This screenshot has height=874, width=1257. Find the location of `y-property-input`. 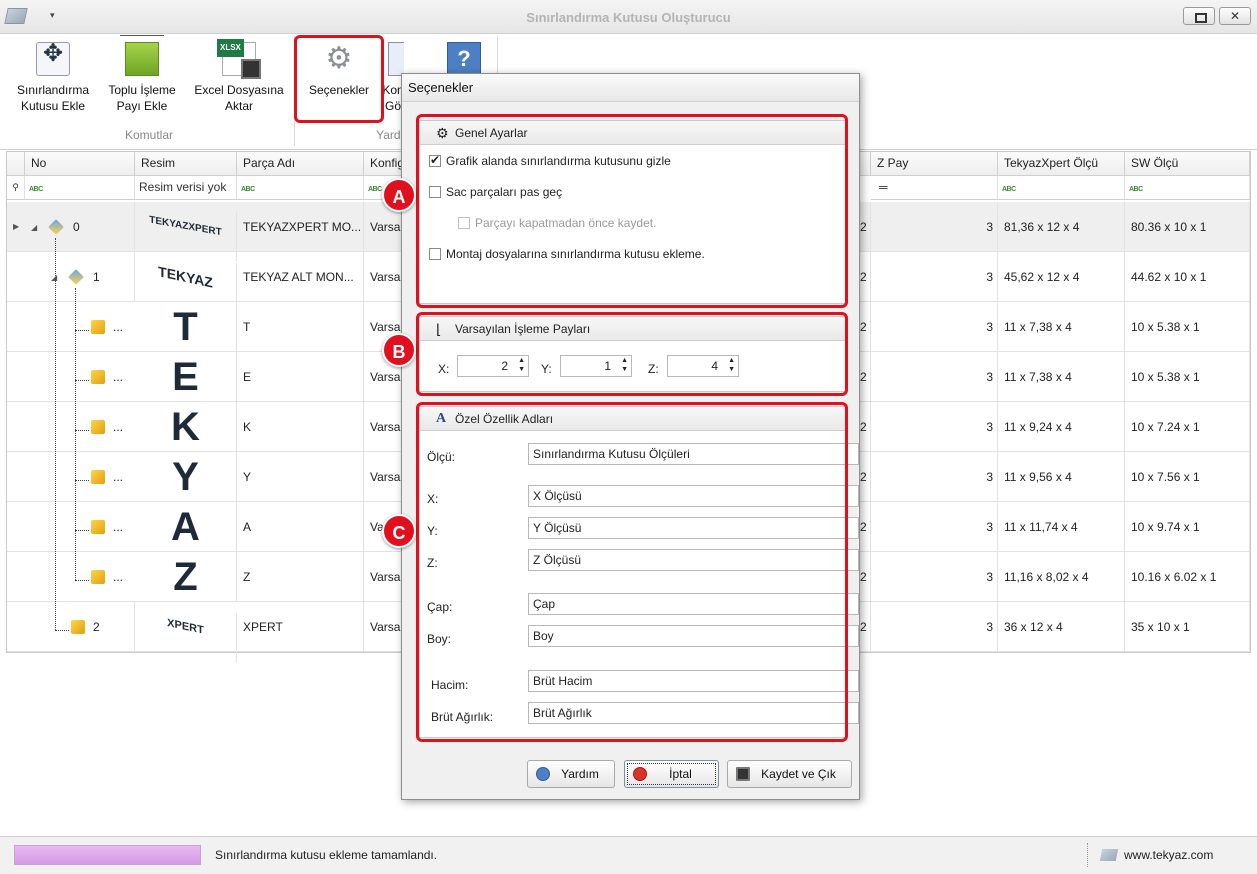

y-property-input is located at coordinates (693, 528).